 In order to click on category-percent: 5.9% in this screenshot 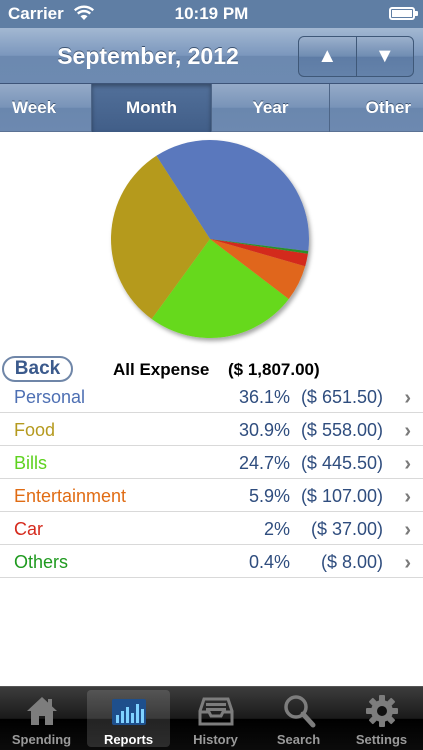, I will do `click(269, 496)`.